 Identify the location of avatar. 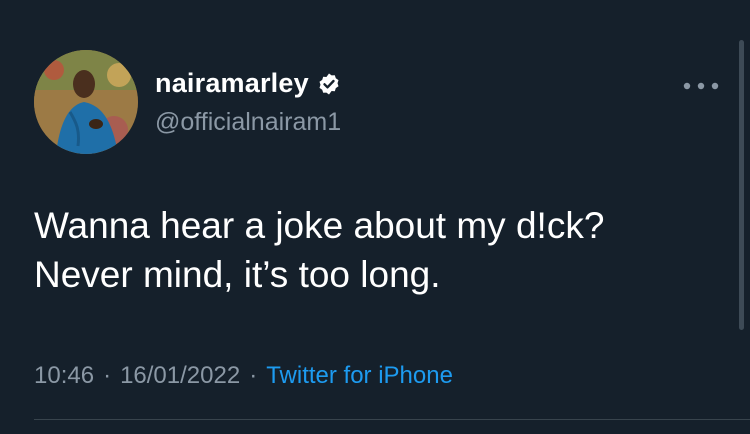
(86, 102).